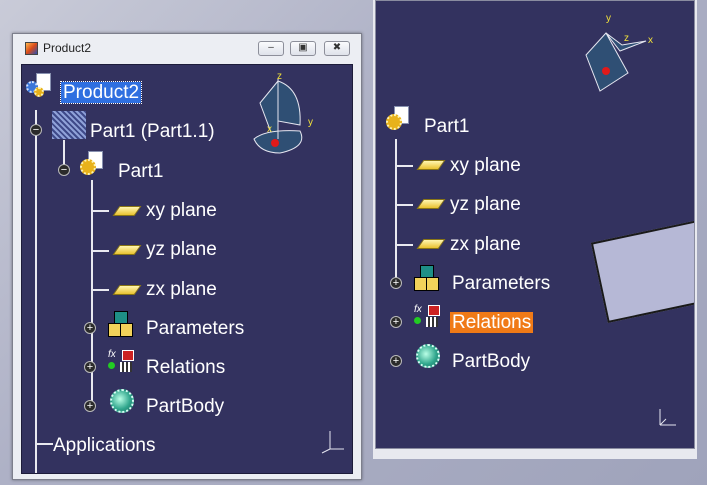 This screenshot has width=707, height=485. Describe the element at coordinates (303, 48) in the screenshot. I see `maximize-button: ▣` at that location.